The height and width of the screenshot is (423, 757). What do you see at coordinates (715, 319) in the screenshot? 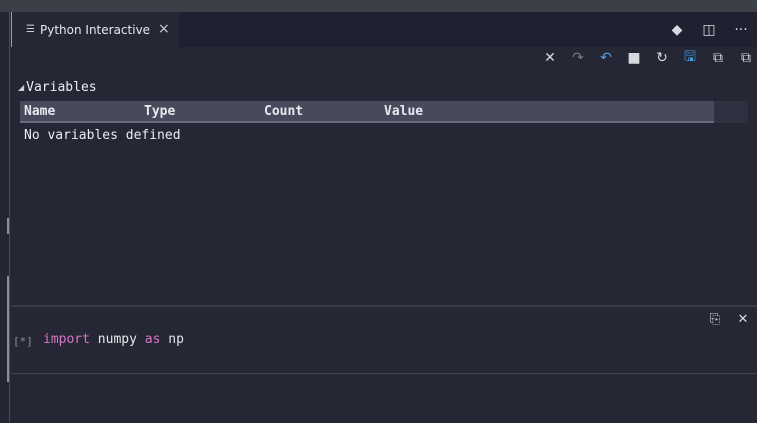
I see `copy-code-icon: ⎘` at bounding box center [715, 319].